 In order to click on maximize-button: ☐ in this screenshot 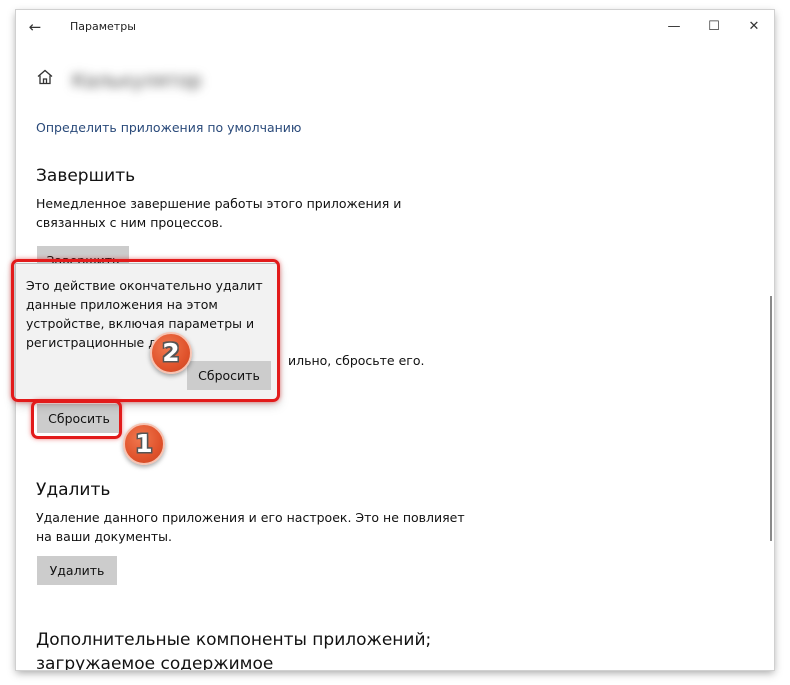, I will do `click(714, 27)`.